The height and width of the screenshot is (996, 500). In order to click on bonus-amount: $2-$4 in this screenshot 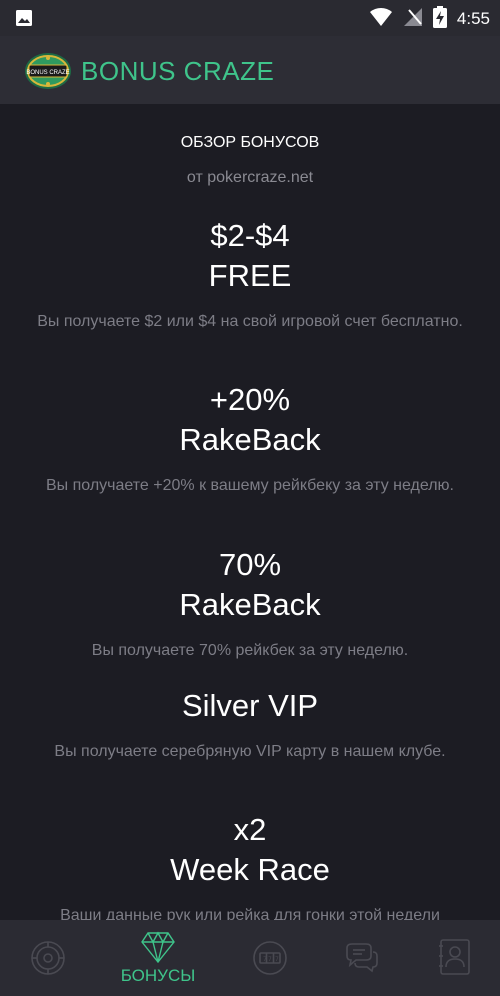, I will do `click(250, 235)`.